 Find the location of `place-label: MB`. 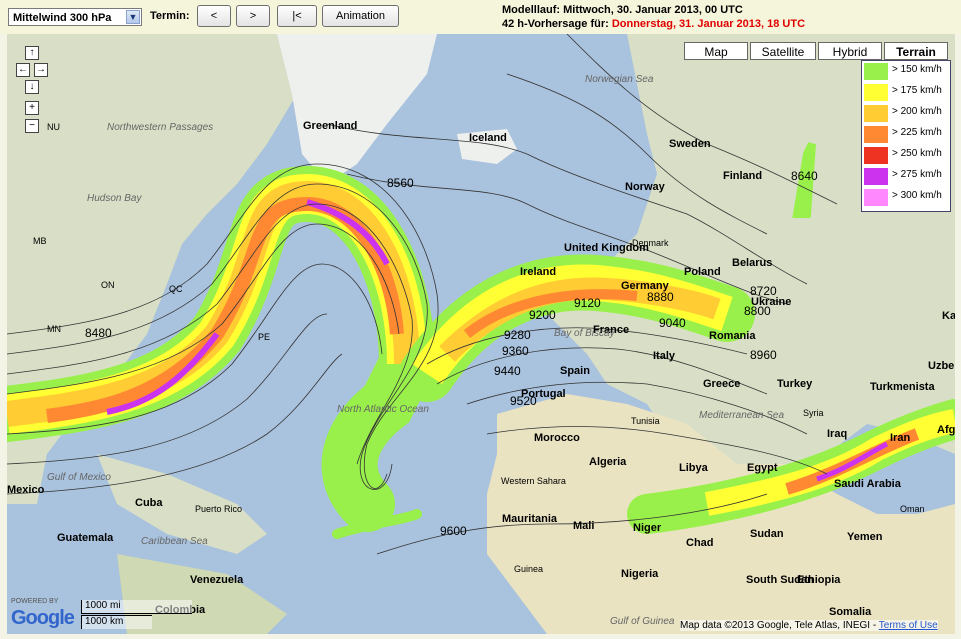

place-label: MB is located at coordinates (40, 241).